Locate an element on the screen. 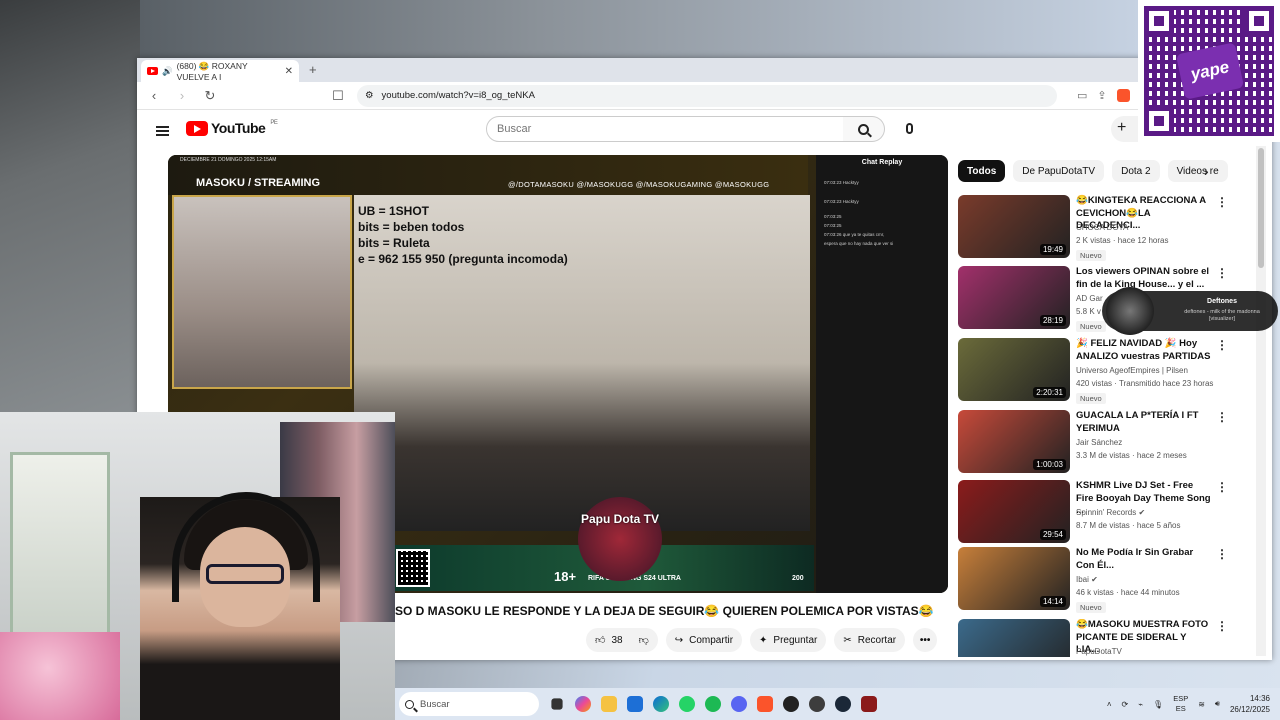  chat-line: 07:03:23 Hacktyy is located at coordinates (841, 182).